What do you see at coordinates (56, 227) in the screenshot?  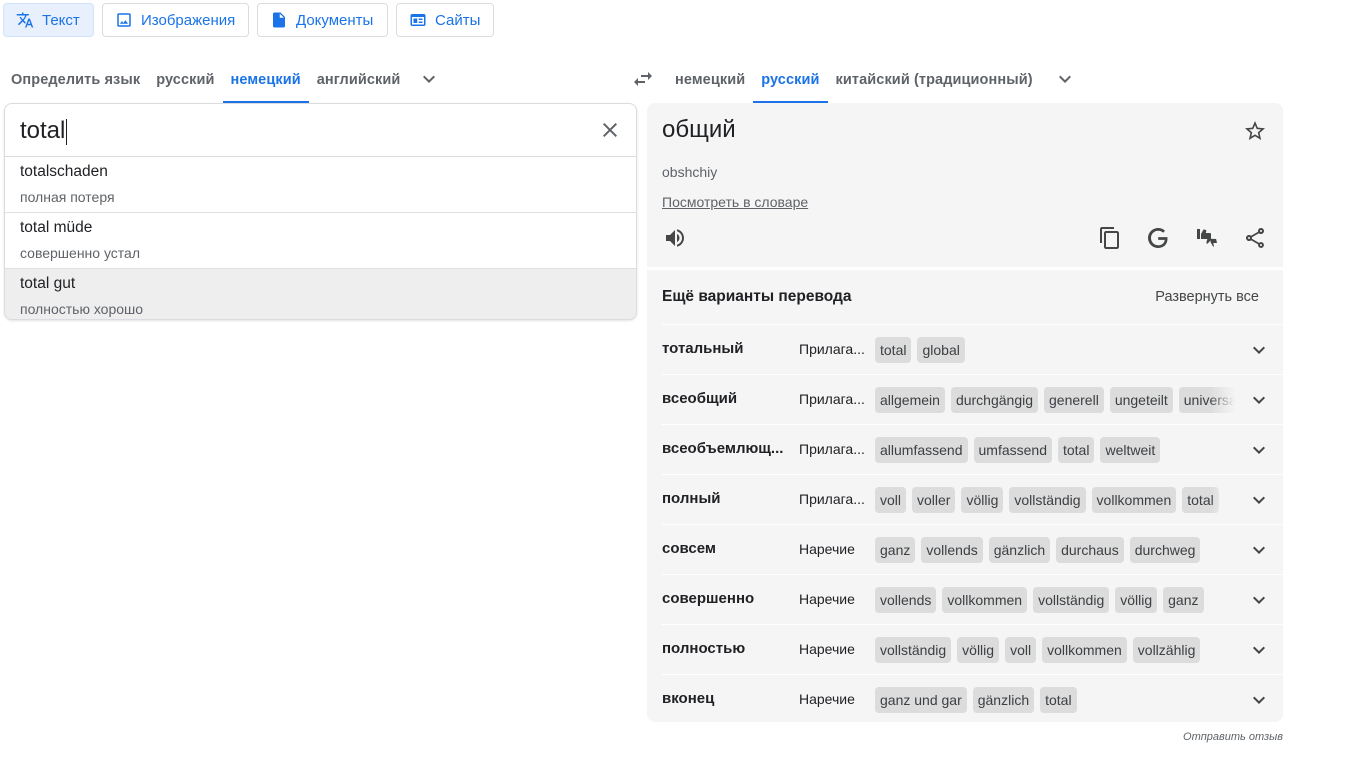 I see `suggestion-word: total müde` at bounding box center [56, 227].